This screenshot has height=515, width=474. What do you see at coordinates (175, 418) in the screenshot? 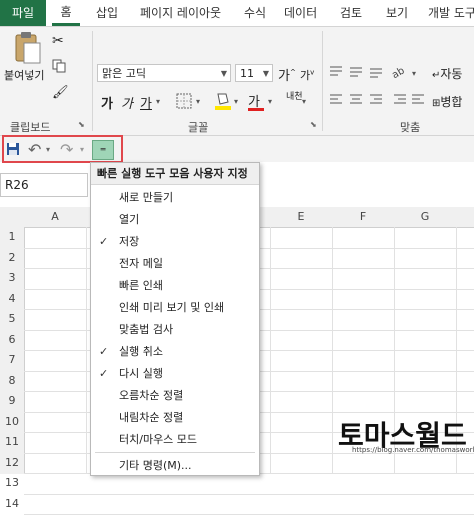
I see `menu-item: 내림차순 정렬` at bounding box center [175, 418].